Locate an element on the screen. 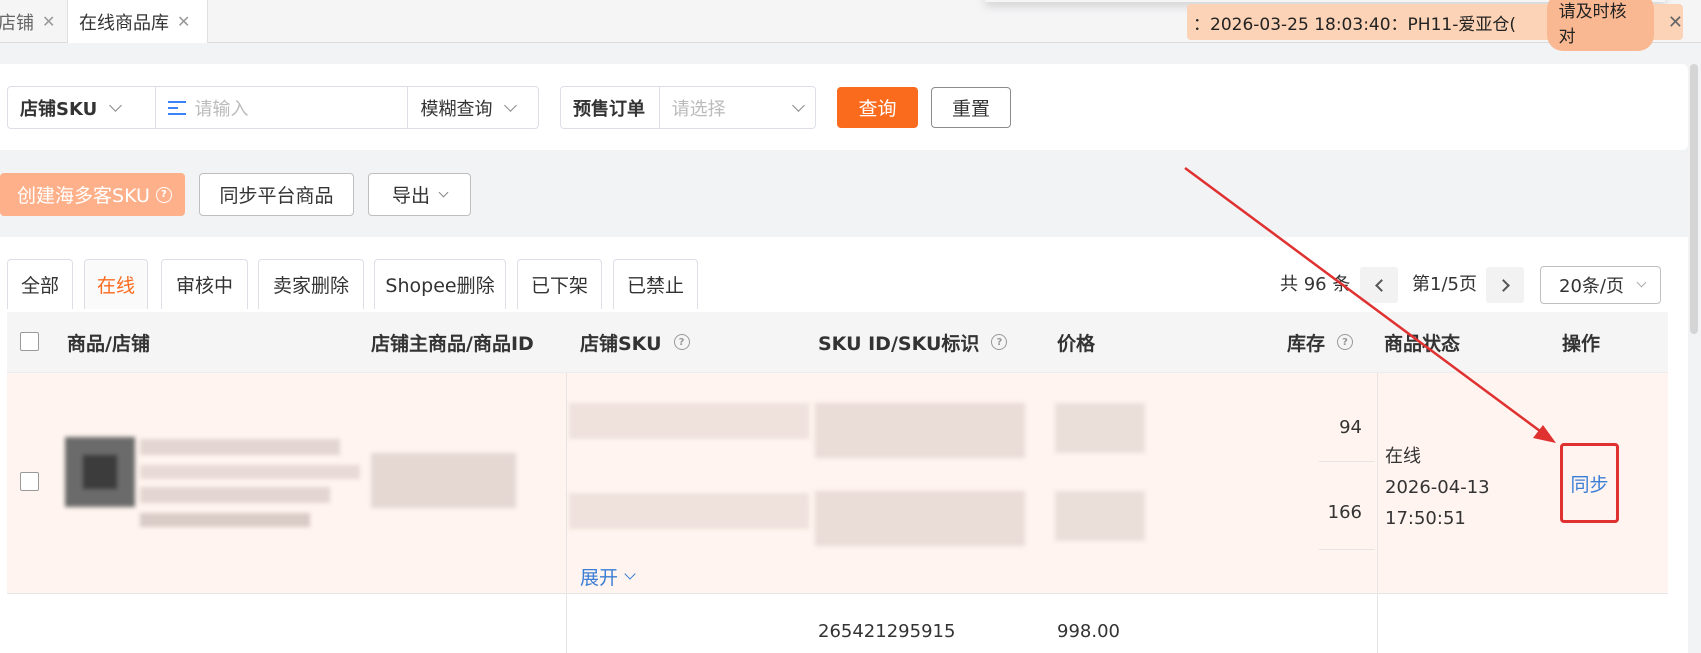  search-input-placeholder: 请输入 is located at coordinates (221, 109).